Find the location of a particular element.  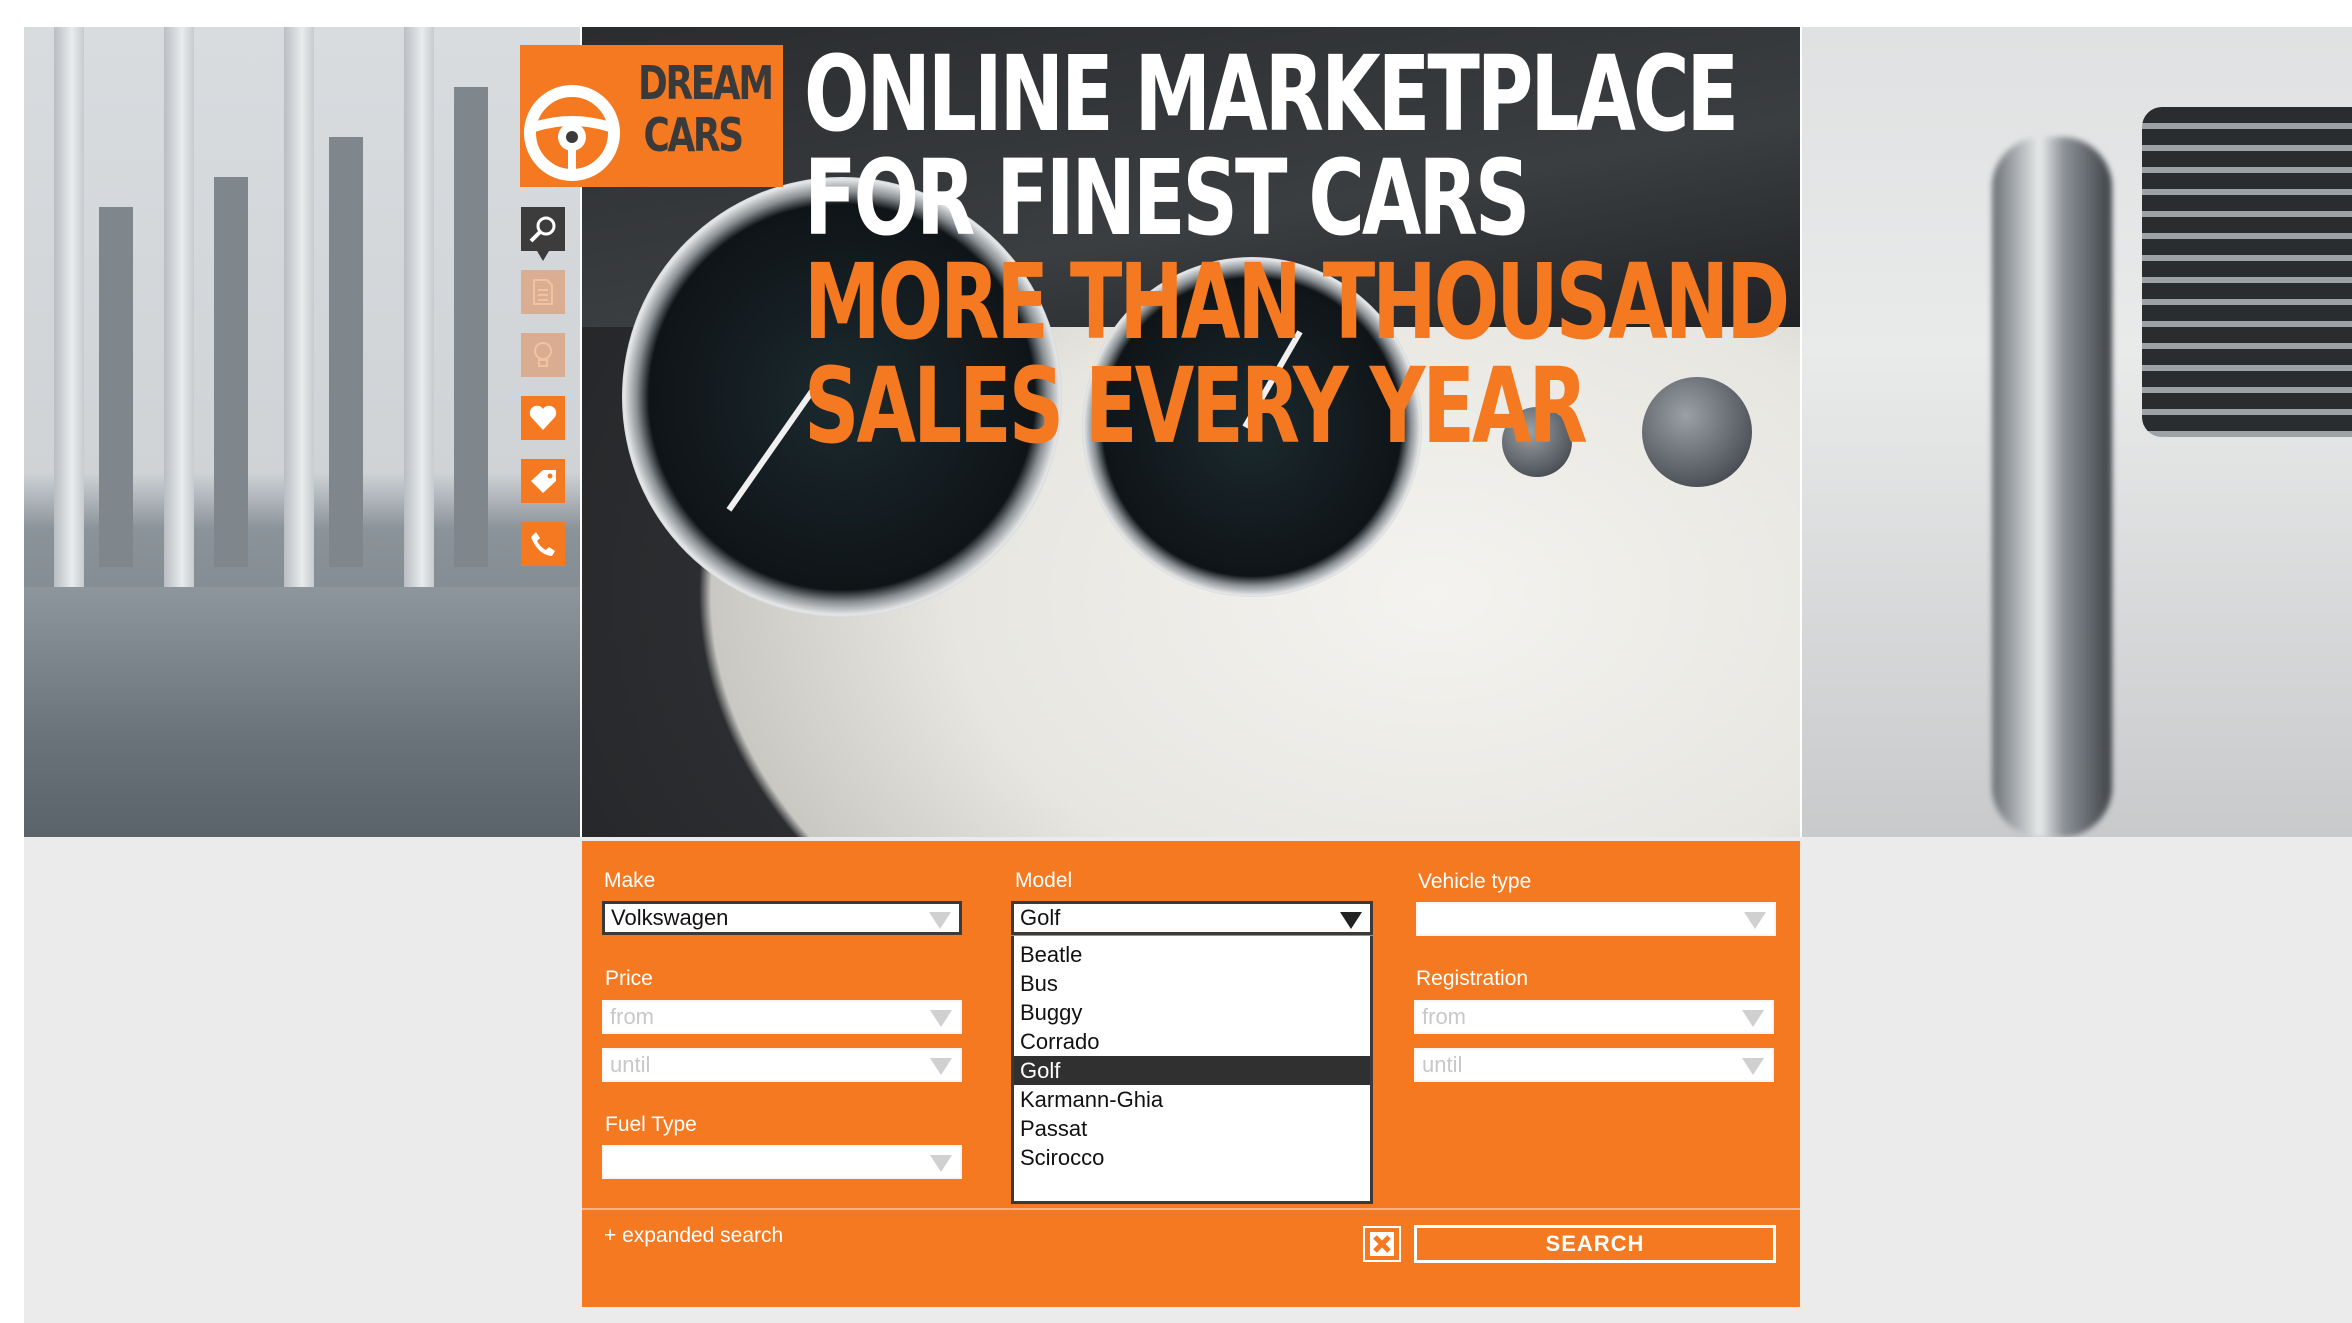

model-option-highlighted: Golf is located at coordinates (1192, 1070).